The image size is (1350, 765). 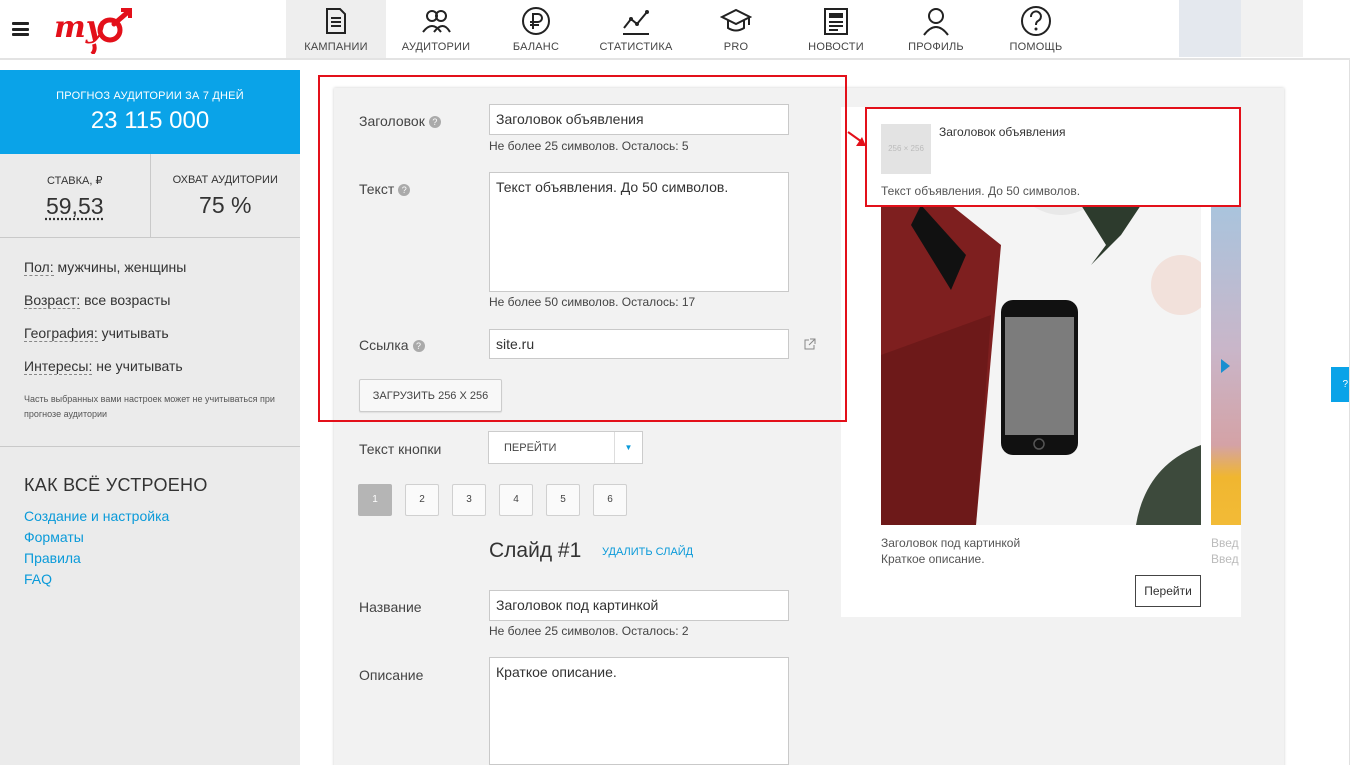 I want to click on slide-tab-1: 1, so click(x=375, y=500).